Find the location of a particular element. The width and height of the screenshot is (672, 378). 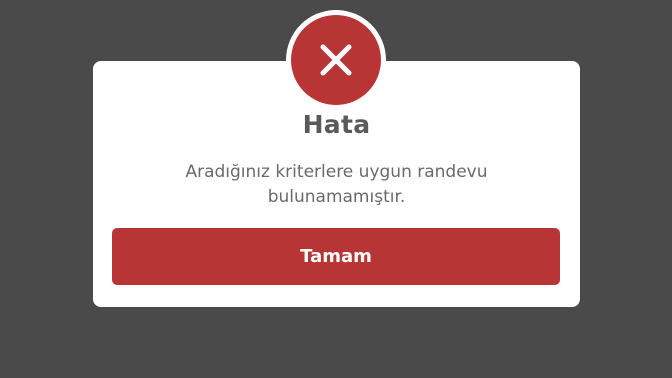

close-icon is located at coordinates (336, 60).